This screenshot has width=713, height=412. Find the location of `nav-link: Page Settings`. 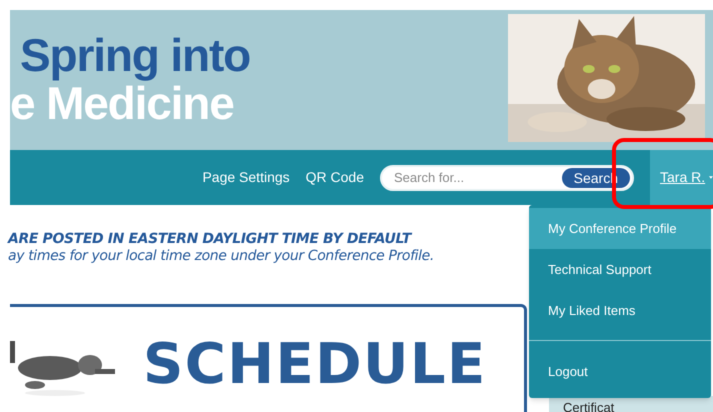

nav-link: Page Settings is located at coordinates (246, 177).